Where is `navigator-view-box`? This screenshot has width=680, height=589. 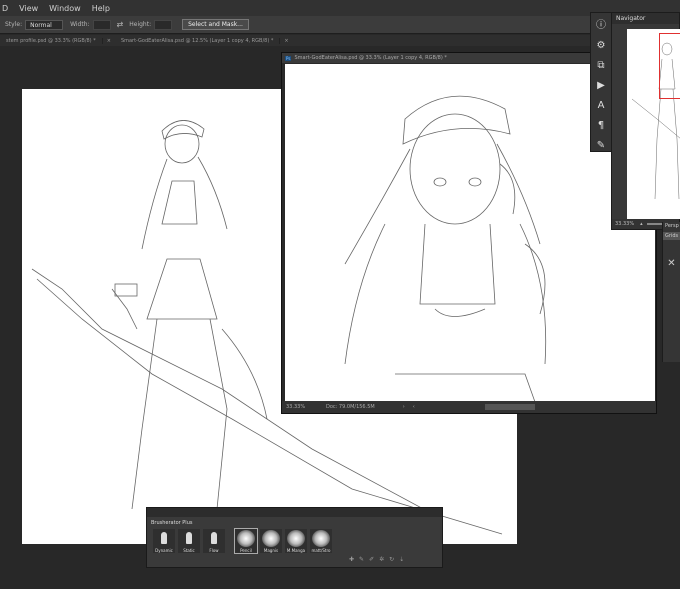 navigator-view-box is located at coordinates (669, 66).